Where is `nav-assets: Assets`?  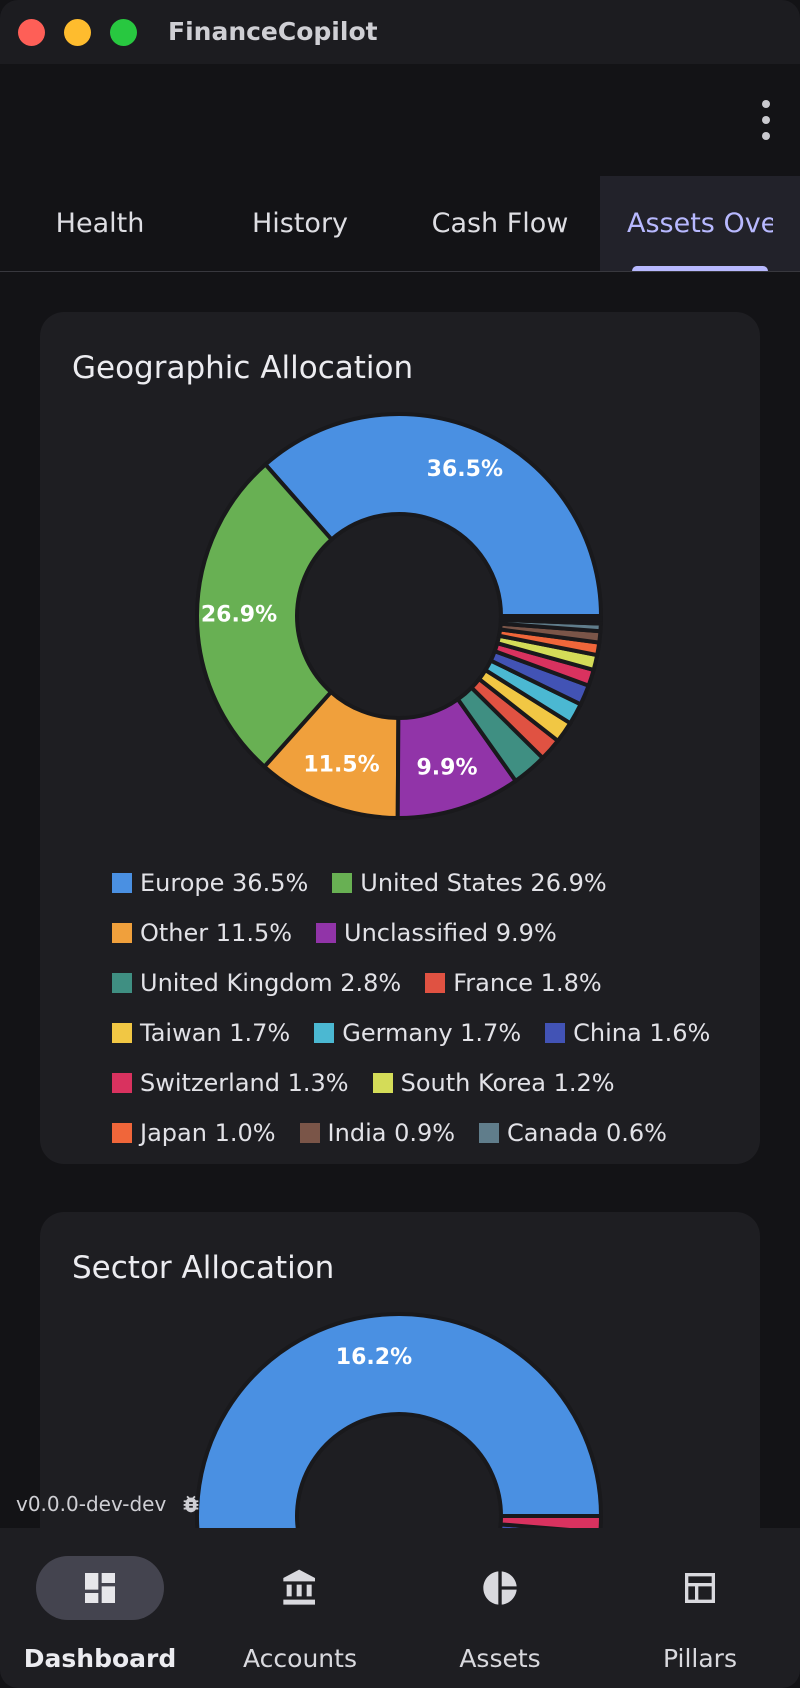 nav-assets: Assets is located at coordinates (500, 1608).